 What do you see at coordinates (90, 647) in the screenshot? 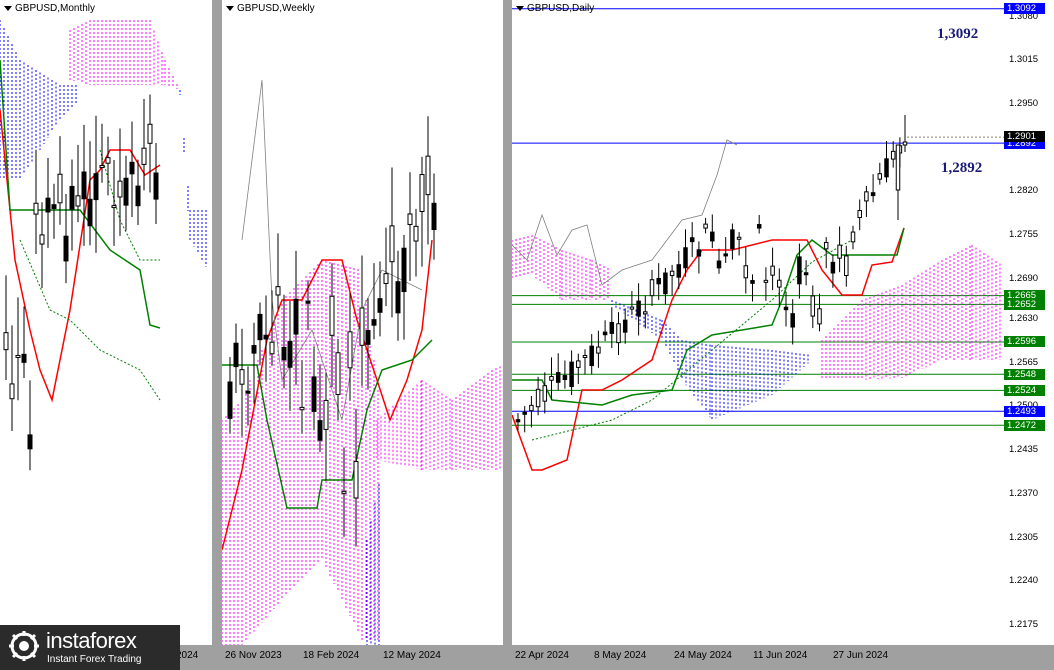
I see `instaforex-logo: instaforex Instant Forex Trading` at bounding box center [90, 647].